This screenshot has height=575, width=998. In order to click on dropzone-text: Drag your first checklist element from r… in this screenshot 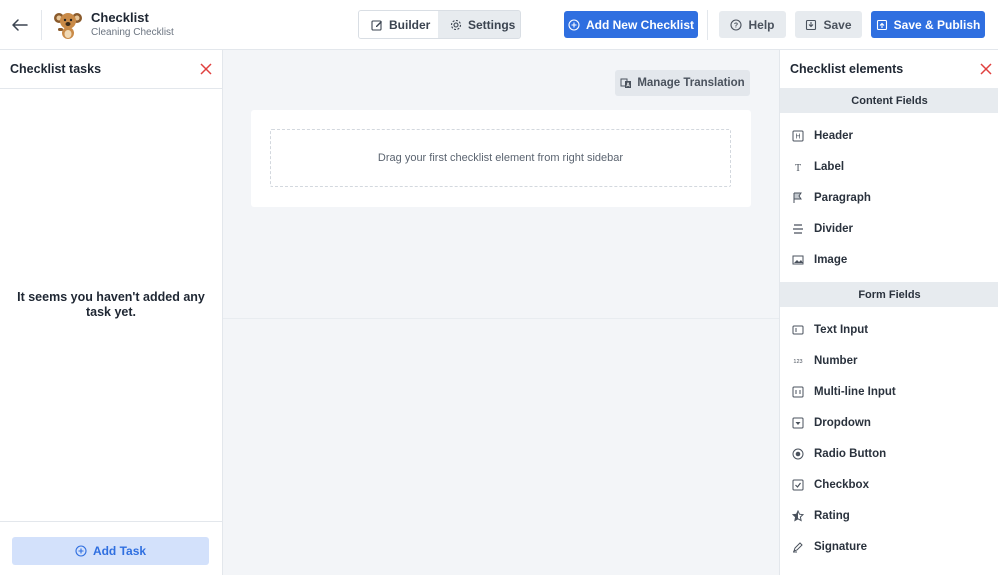, I will do `click(500, 158)`.